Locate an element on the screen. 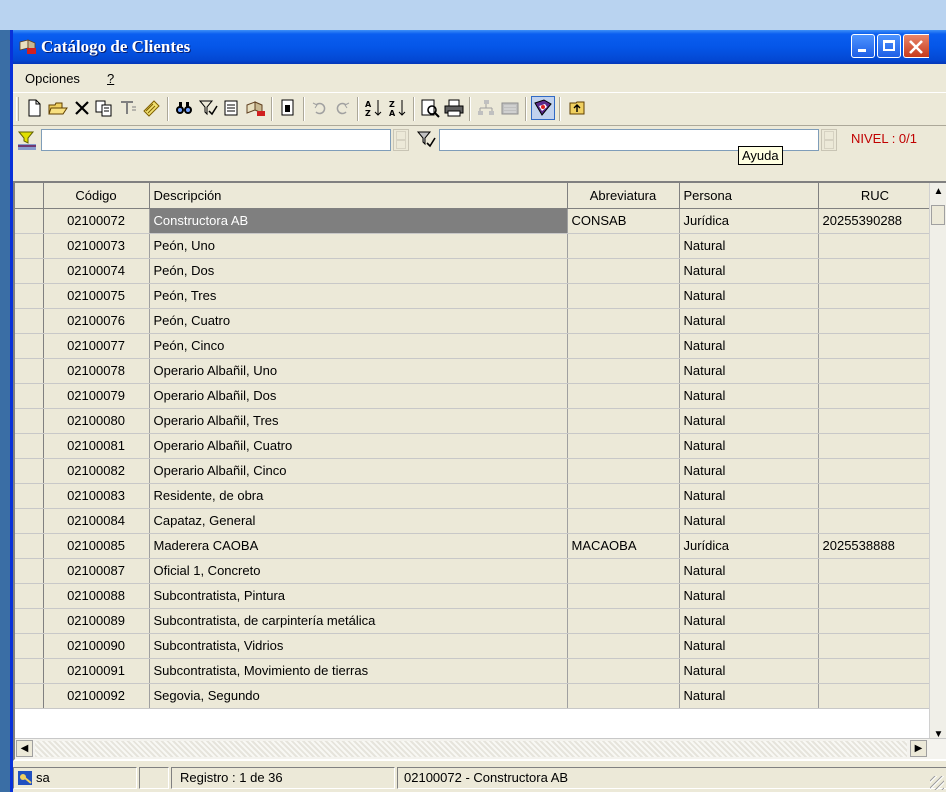 The width and height of the screenshot is (946, 792). client-button is located at coordinates (256, 108).